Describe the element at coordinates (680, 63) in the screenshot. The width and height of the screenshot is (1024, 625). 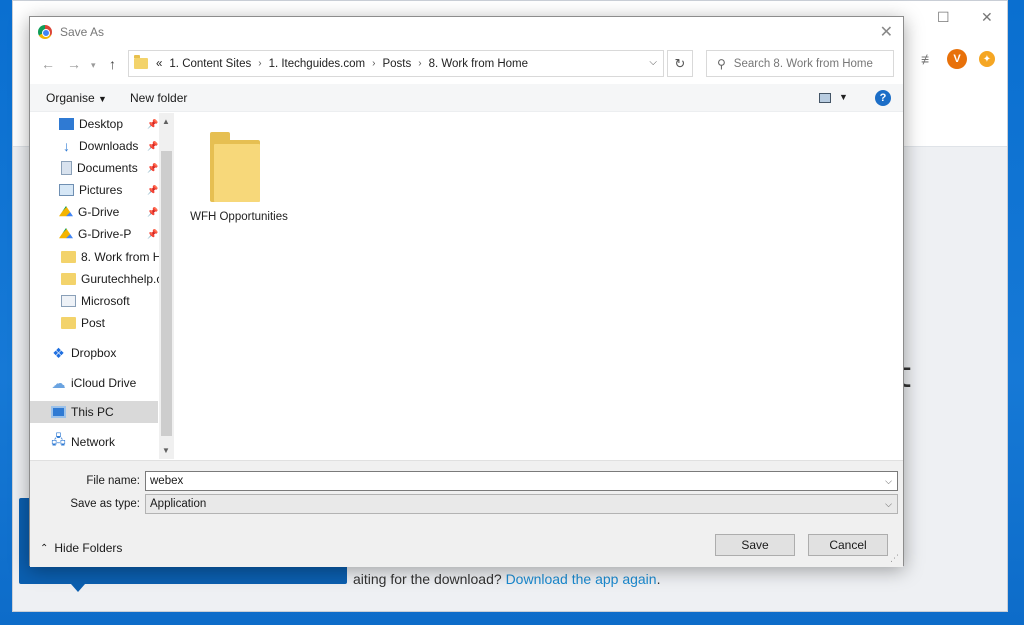
I see `refresh-button: ↻` at that location.